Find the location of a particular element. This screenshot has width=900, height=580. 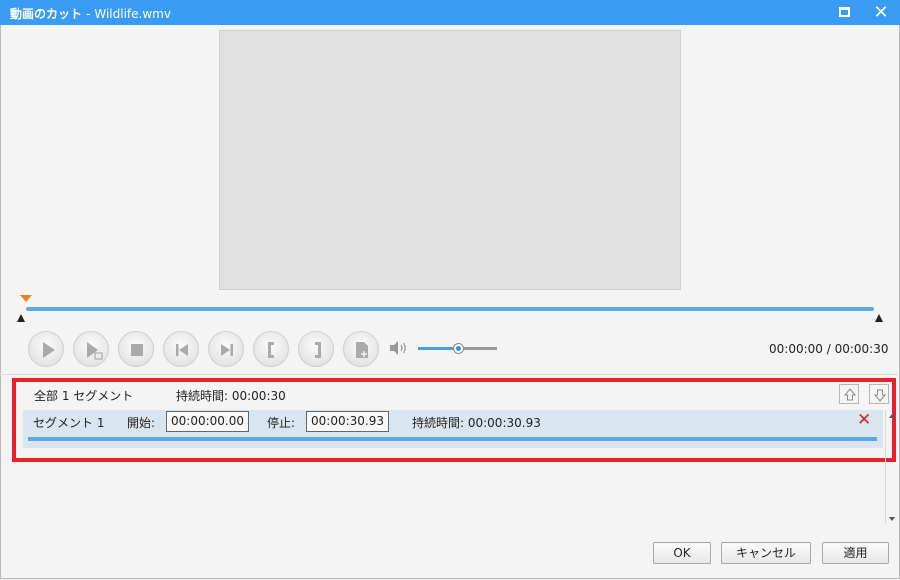

set-start-button is located at coordinates (271, 349).